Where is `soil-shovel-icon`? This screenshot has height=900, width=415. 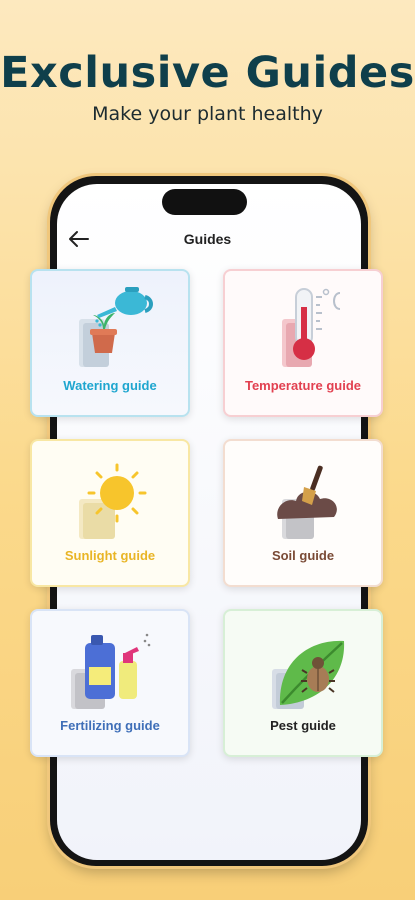
soil-shovel-icon is located at coordinates (307, 502).